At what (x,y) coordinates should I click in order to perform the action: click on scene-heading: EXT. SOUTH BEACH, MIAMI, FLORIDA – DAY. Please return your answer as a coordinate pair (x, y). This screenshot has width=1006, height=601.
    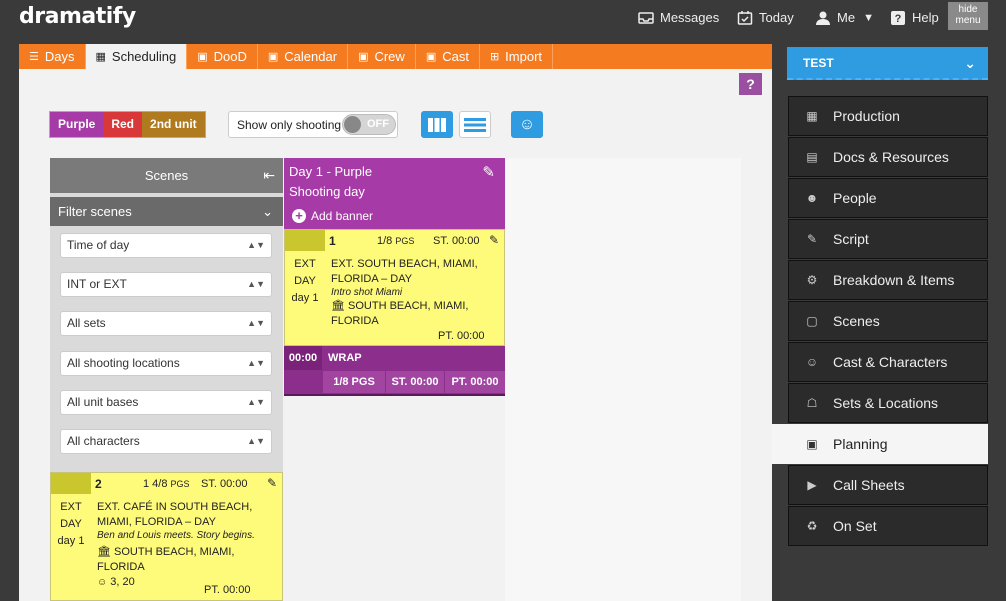
    Looking at the image, I should click on (404, 271).